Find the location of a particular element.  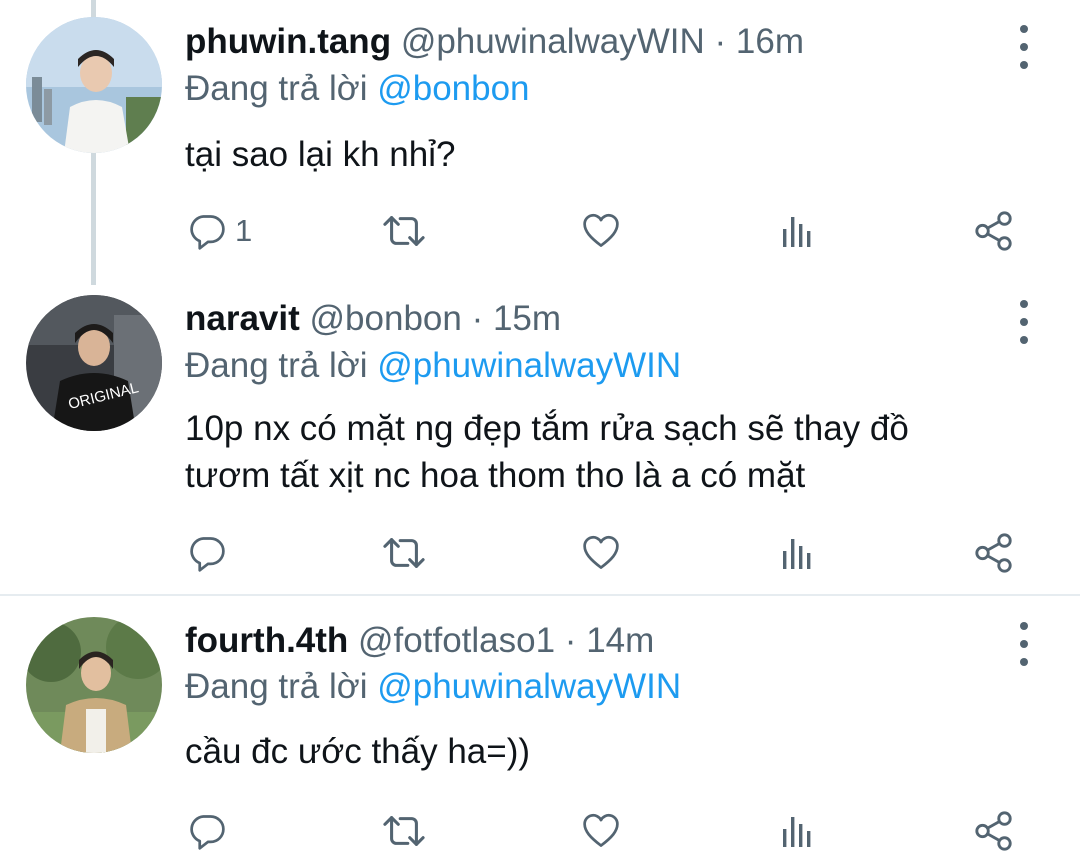

reply-button: 1 is located at coordinates (219, 231).